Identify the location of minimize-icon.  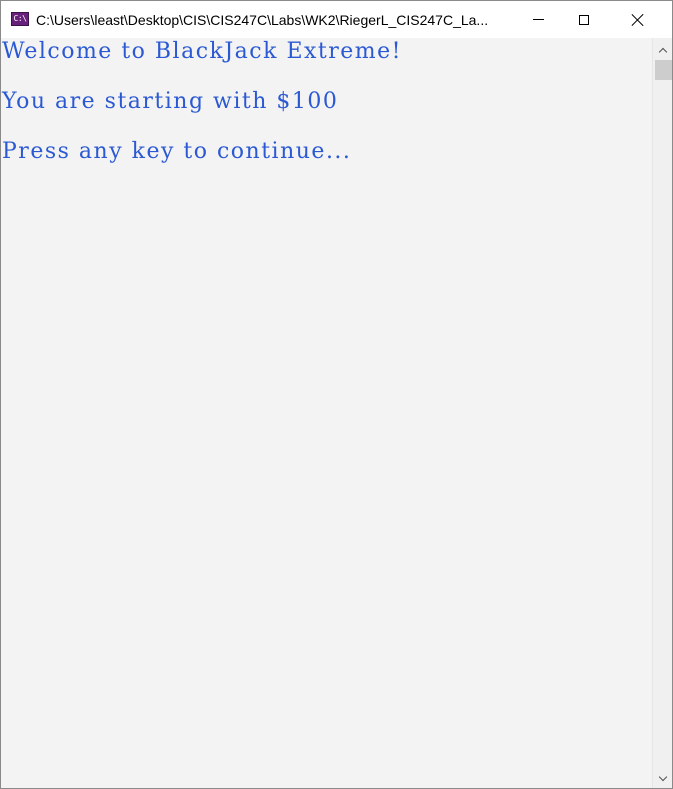
(538, 19).